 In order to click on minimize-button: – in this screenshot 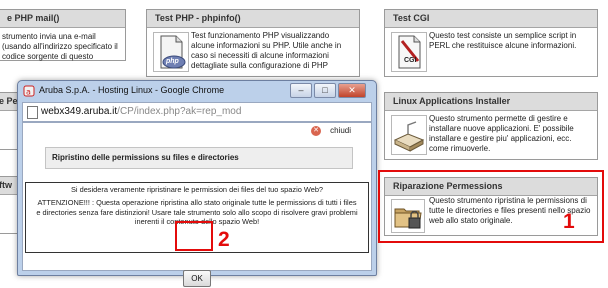, I will do `click(301, 90)`.